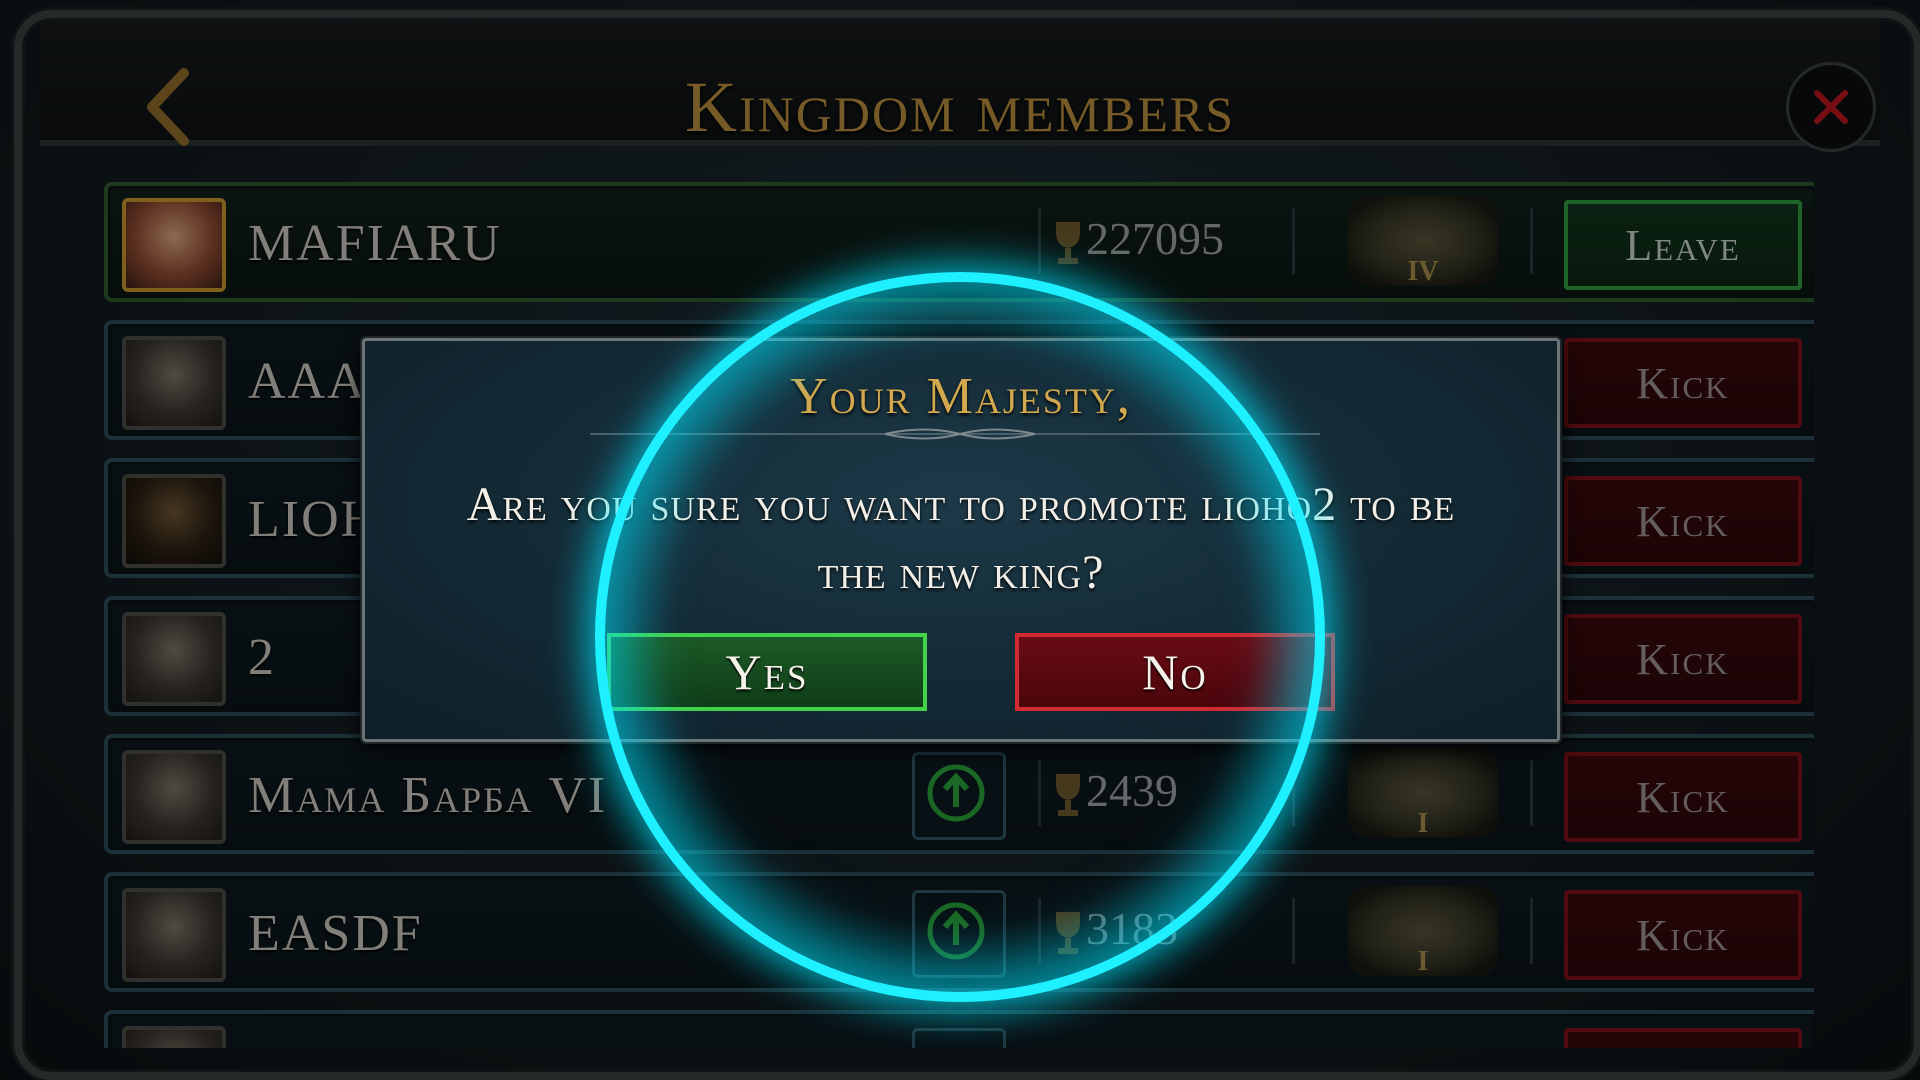 The image size is (1920, 1080). What do you see at coordinates (1683, 245) in the screenshot?
I see `leave-button: Leave` at bounding box center [1683, 245].